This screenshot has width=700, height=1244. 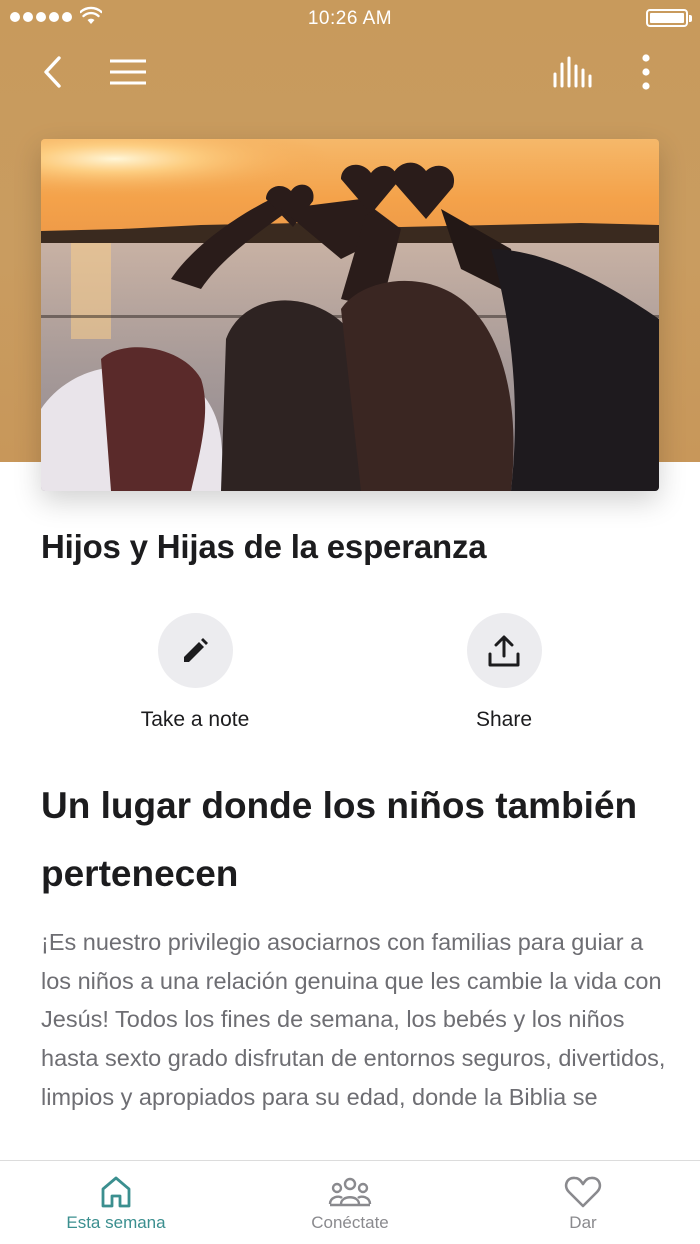 I want to click on home-icon, so click(x=116, y=1192).